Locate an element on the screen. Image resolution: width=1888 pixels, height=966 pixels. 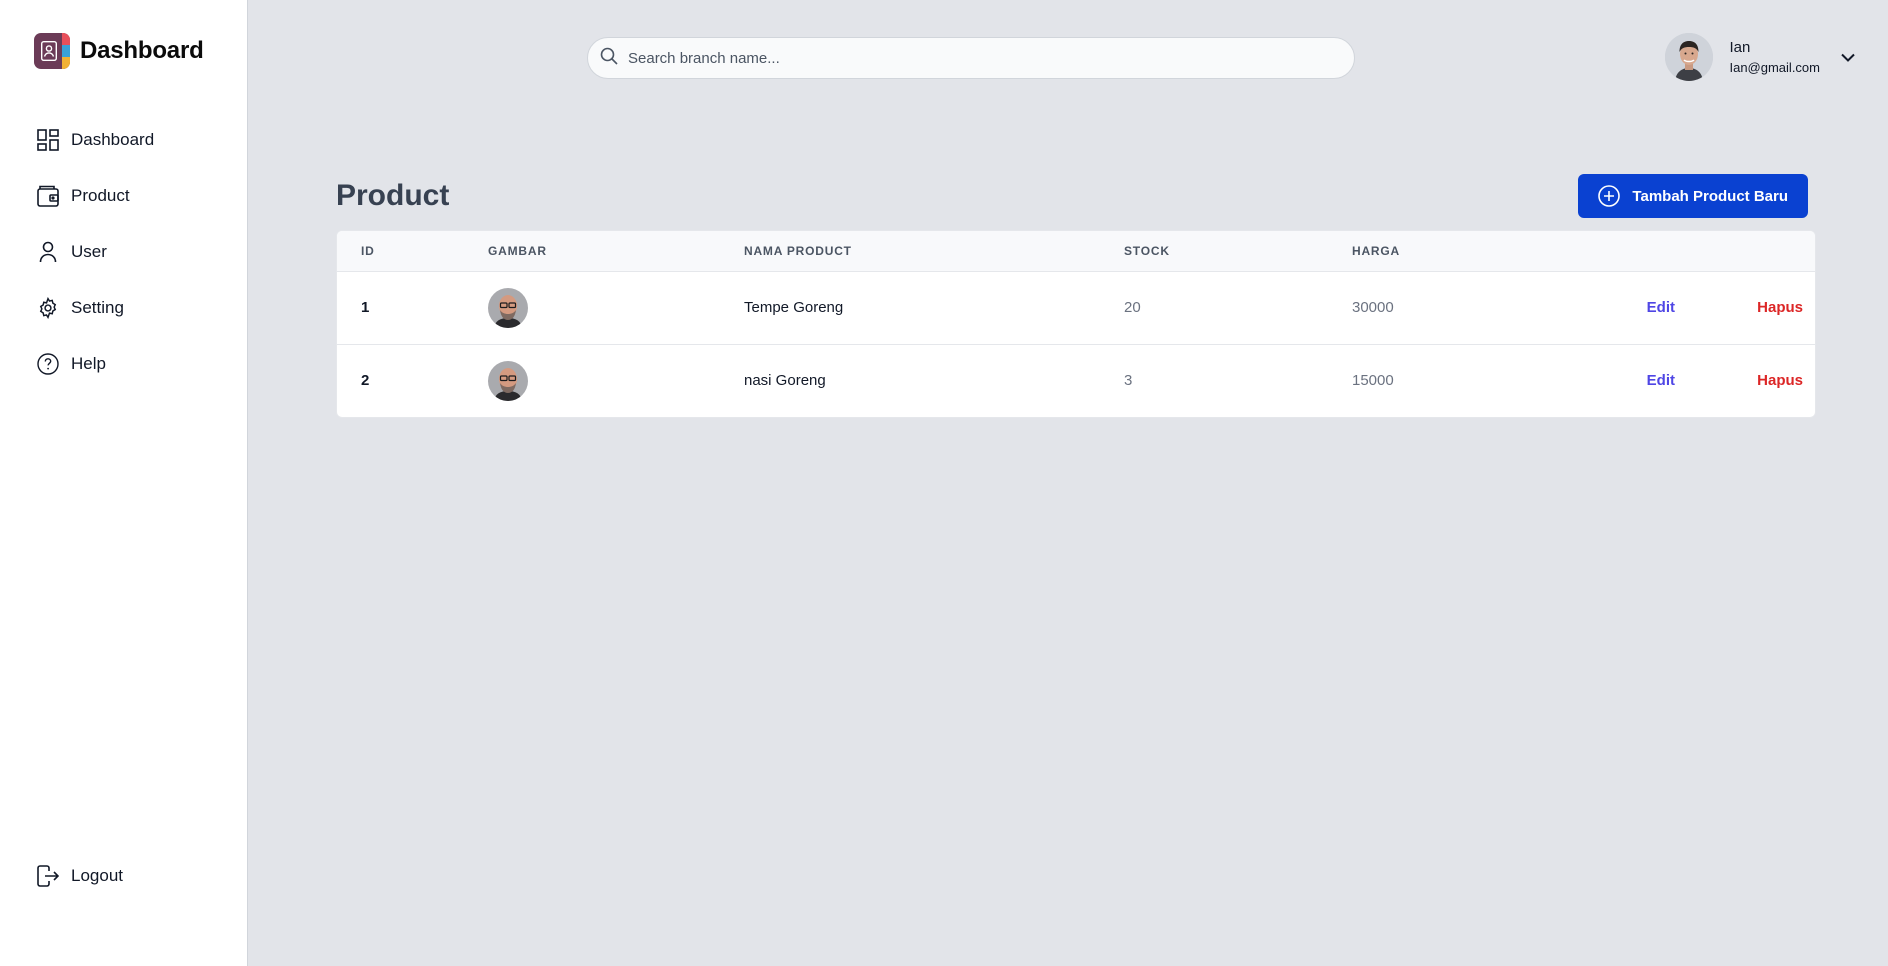
grid-icon is located at coordinates (48, 140).